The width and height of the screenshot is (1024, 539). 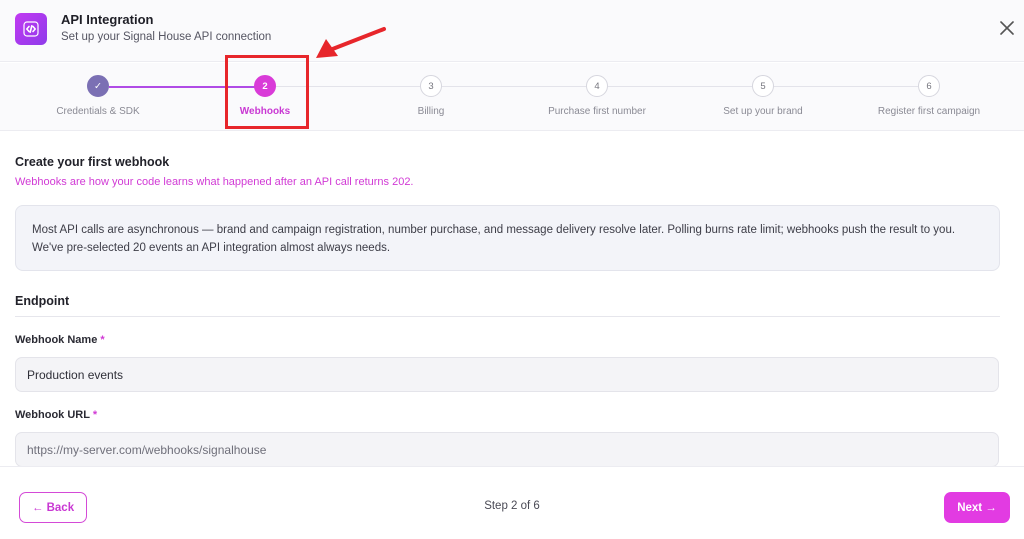 What do you see at coordinates (92, 162) in the screenshot?
I see `section-title: Create your first webhook` at bounding box center [92, 162].